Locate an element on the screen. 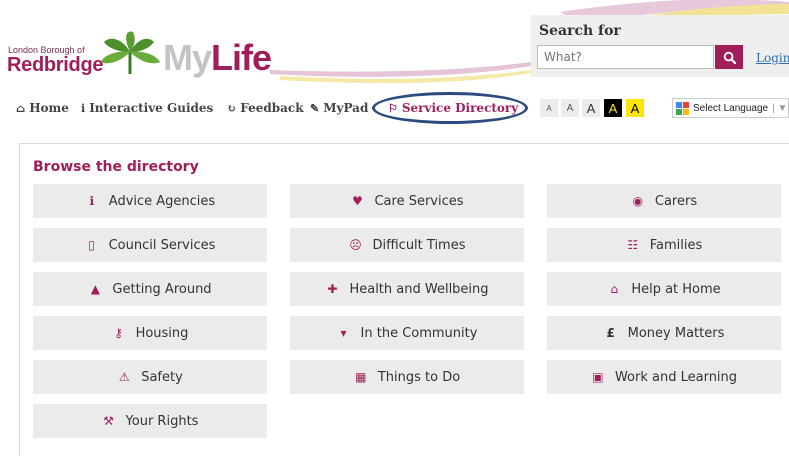 The width and height of the screenshot is (789, 456). nav-feedback: ↻ Feedback is located at coordinates (265, 108).